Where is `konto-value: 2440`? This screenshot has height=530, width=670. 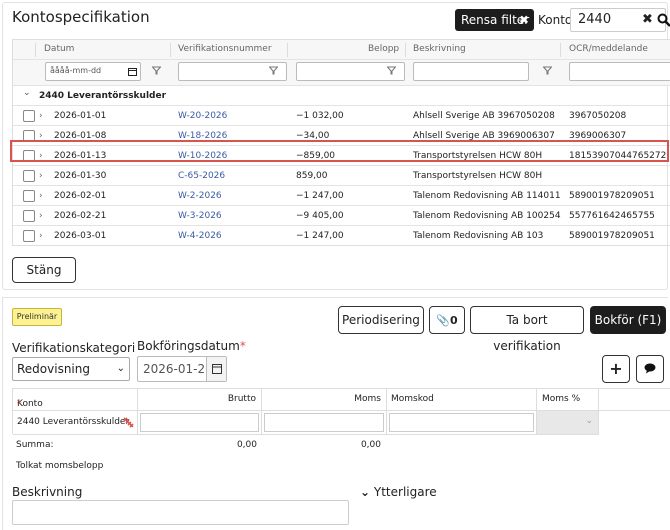
konto-value: 2440 is located at coordinates (595, 19).